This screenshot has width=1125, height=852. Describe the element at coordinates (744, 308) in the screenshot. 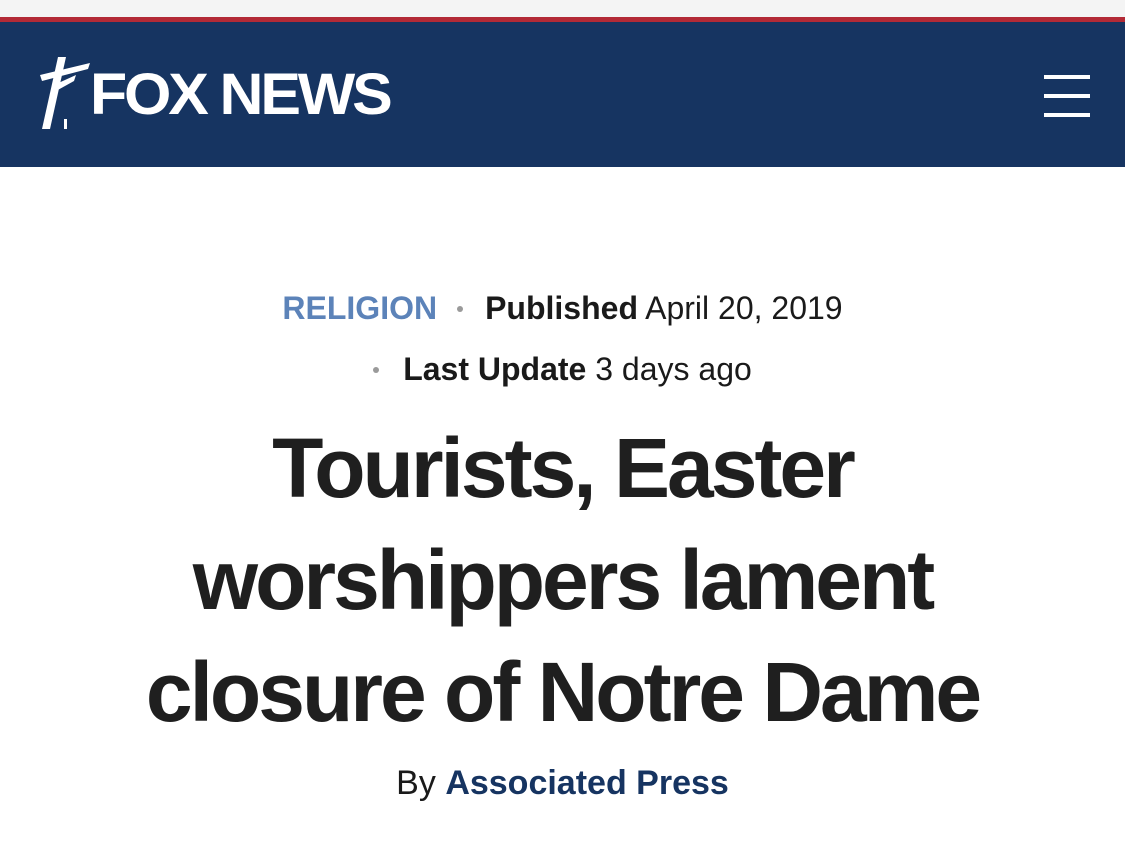

I see `published-date: April 20, 2019` at that location.